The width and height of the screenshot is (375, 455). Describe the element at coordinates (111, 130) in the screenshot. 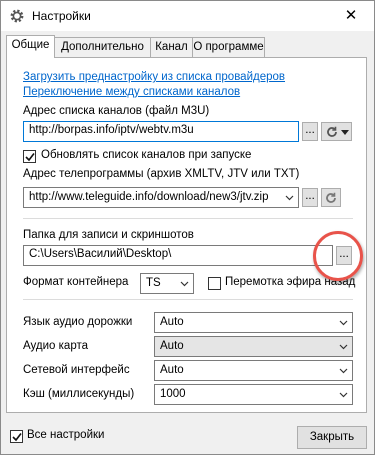

I see `channel-list-value: http://borpas.info/iptv/webtv.m3u` at that location.